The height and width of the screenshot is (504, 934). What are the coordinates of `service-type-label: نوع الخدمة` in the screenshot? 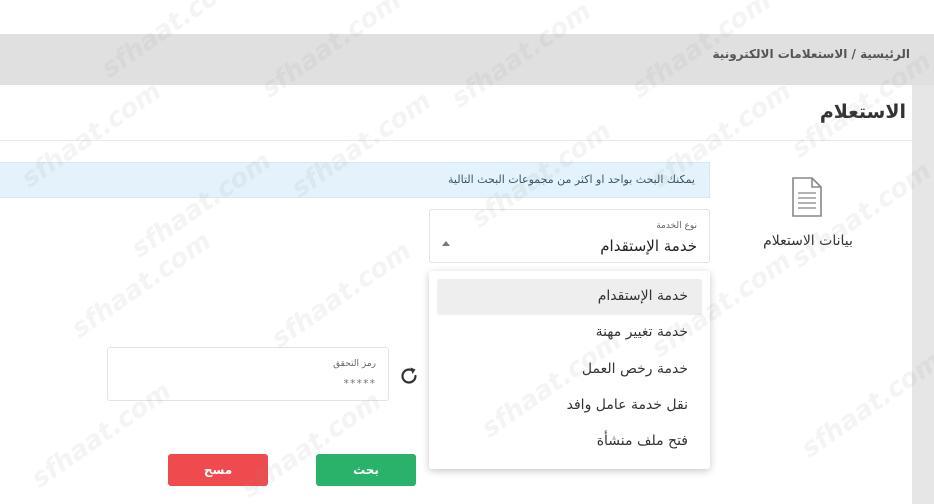 It's located at (676, 226).